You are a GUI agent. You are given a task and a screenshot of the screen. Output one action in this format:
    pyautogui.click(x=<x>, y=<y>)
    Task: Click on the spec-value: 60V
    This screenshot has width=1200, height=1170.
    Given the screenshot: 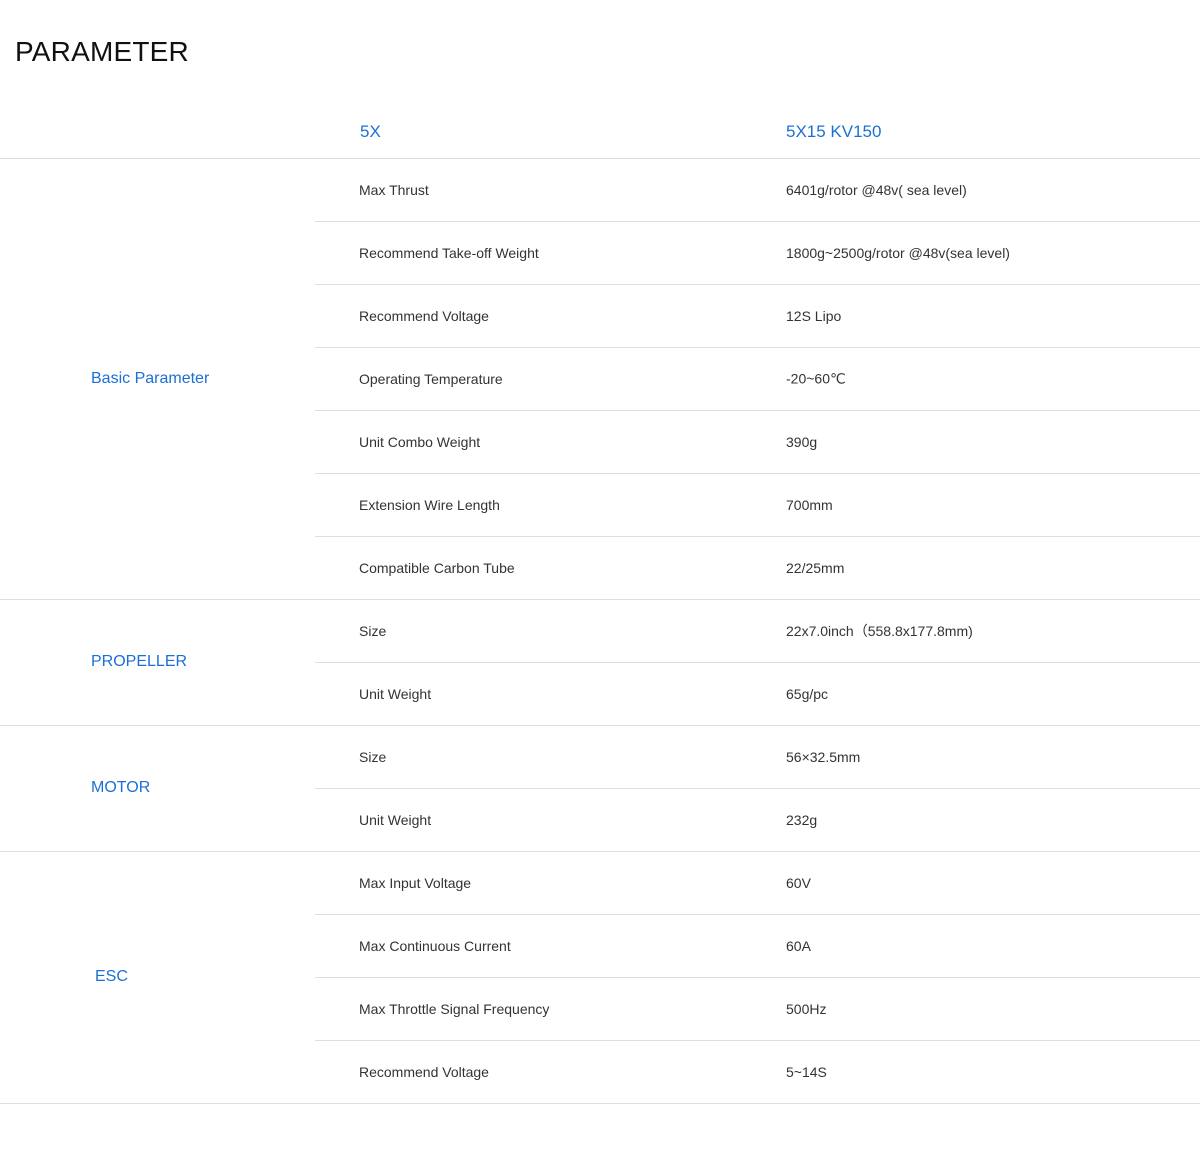 What is the action you would take?
    pyautogui.click(x=798, y=882)
    